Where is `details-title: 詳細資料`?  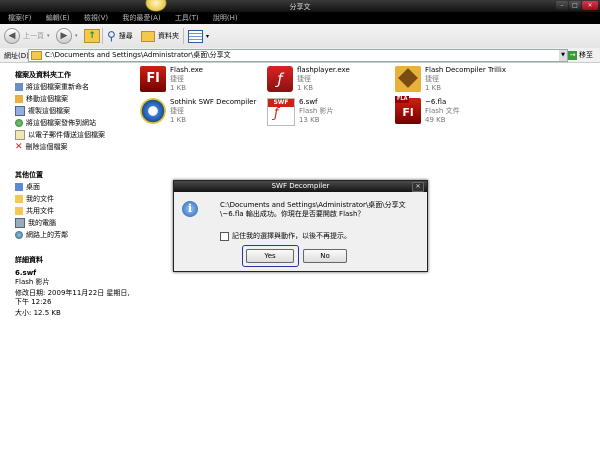 details-title: 詳細資料 is located at coordinates (29, 260).